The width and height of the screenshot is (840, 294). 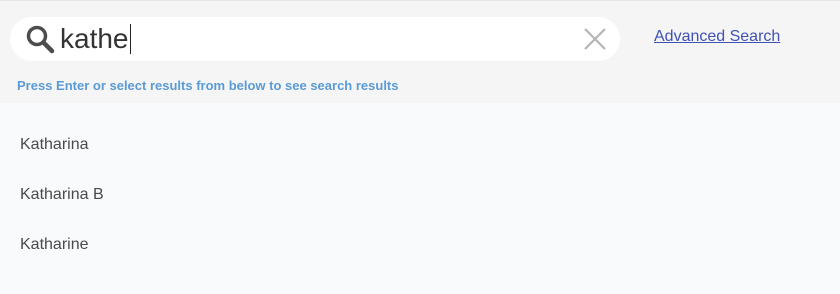 I want to click on search-input: kathe, so click(x=95, y=39).